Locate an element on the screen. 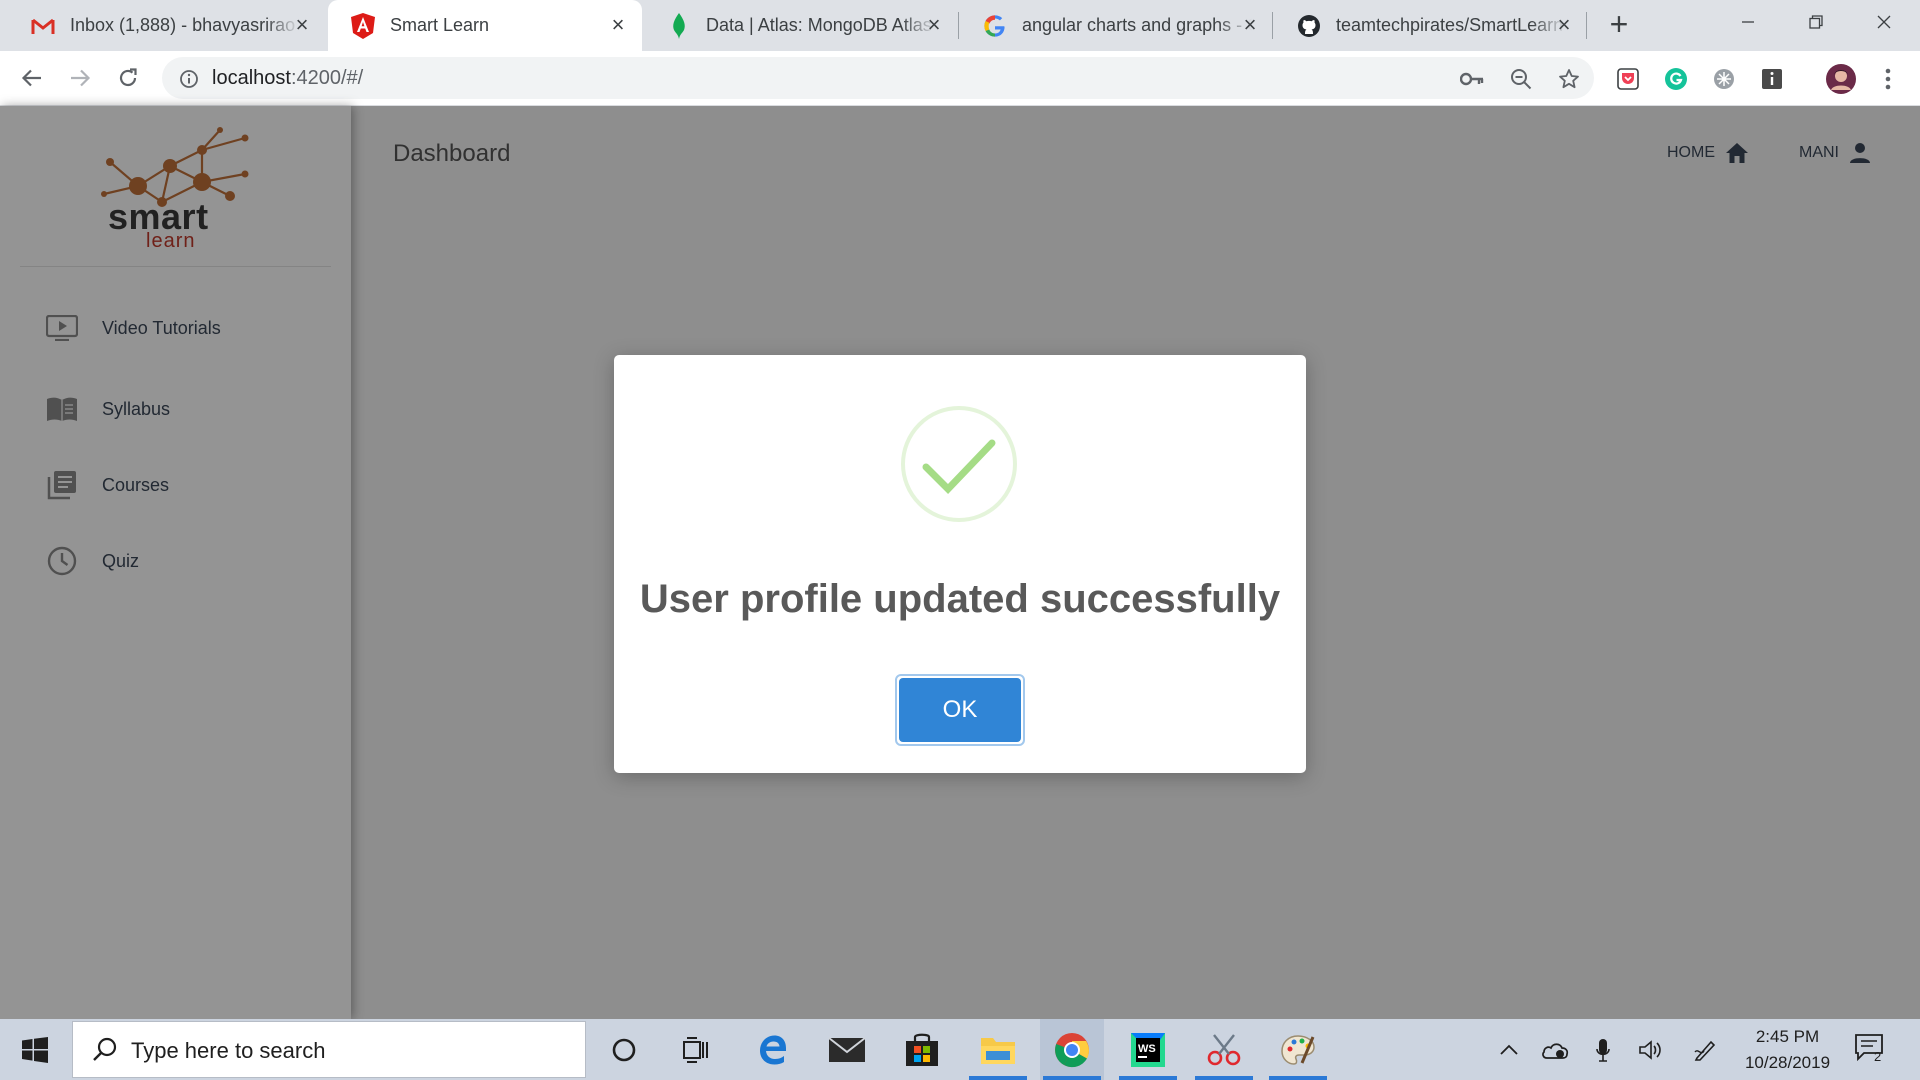 The image size is (1920, 1080). taskbar-webstorm: WS is located at coordinates (1148, 1049).